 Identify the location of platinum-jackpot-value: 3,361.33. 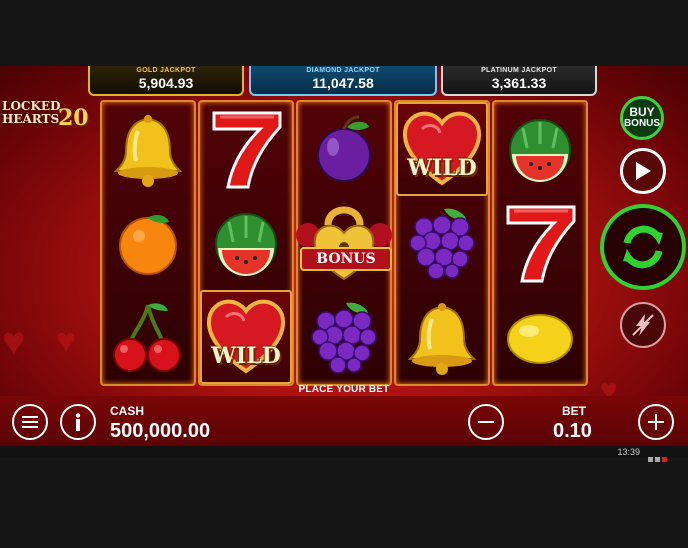
(519, 83).